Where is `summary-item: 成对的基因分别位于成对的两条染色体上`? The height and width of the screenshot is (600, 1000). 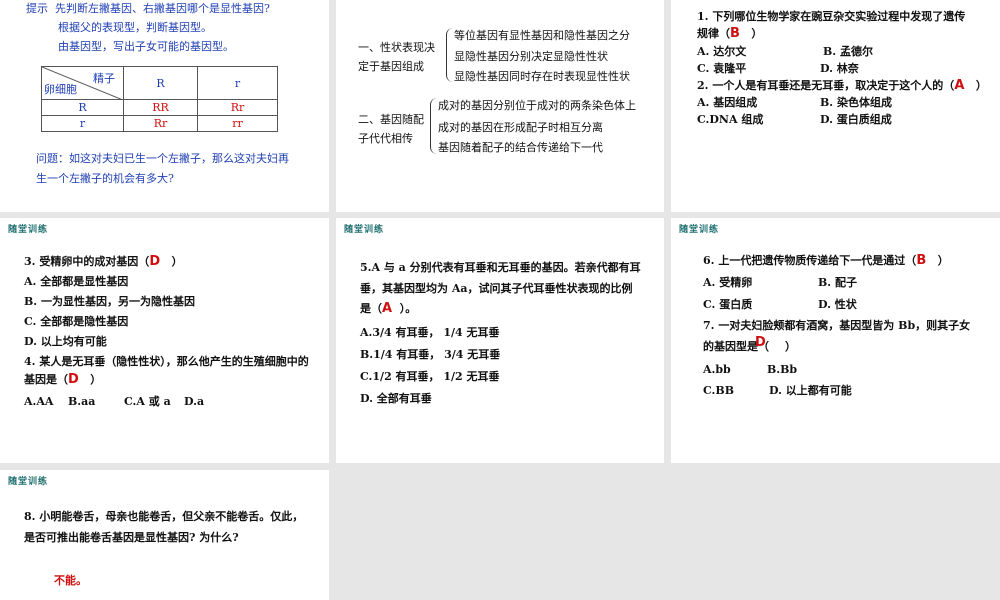
summary-item: 成对的基因分别位于成对的两条染色体上 is located at coordinates (537, 105).